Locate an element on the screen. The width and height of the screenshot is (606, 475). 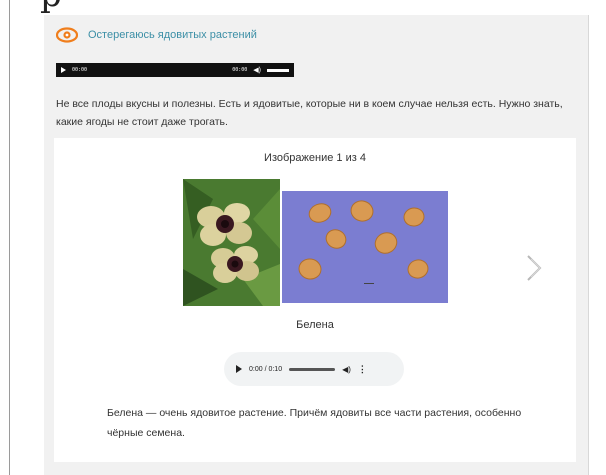
image-caption: Белена is located at coordinates (315, 325).